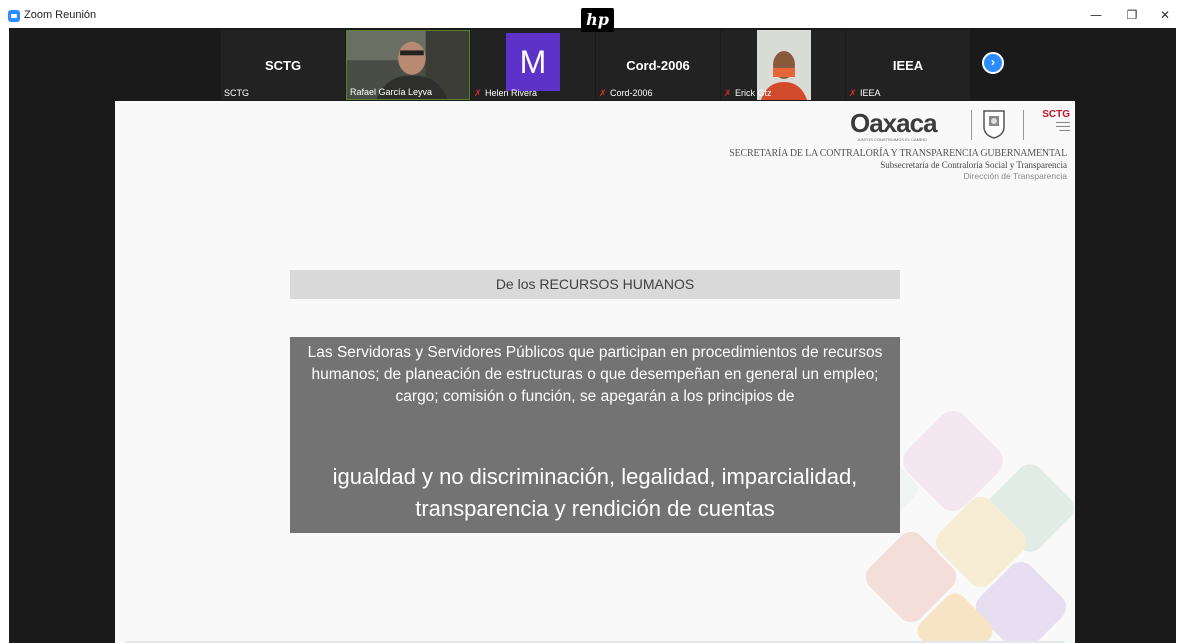 This screenshot has height=643, width=1179. I want to click on minimize-button: —, so click(1096, 15).